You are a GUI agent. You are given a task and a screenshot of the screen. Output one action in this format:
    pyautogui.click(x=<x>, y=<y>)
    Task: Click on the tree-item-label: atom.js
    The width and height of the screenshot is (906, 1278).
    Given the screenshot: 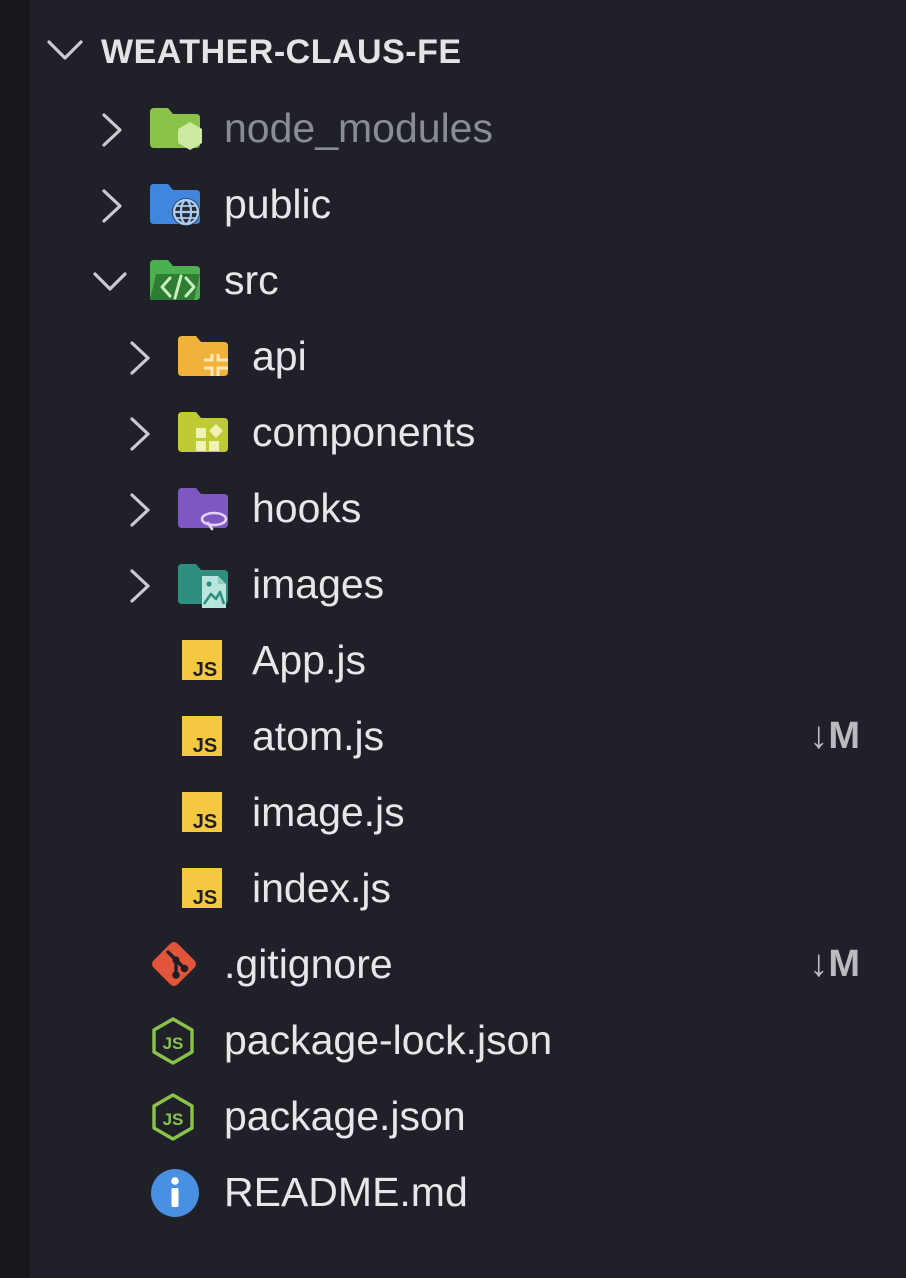 What is the action you would take?
    pyautogui.click(x=318, y=736)
    